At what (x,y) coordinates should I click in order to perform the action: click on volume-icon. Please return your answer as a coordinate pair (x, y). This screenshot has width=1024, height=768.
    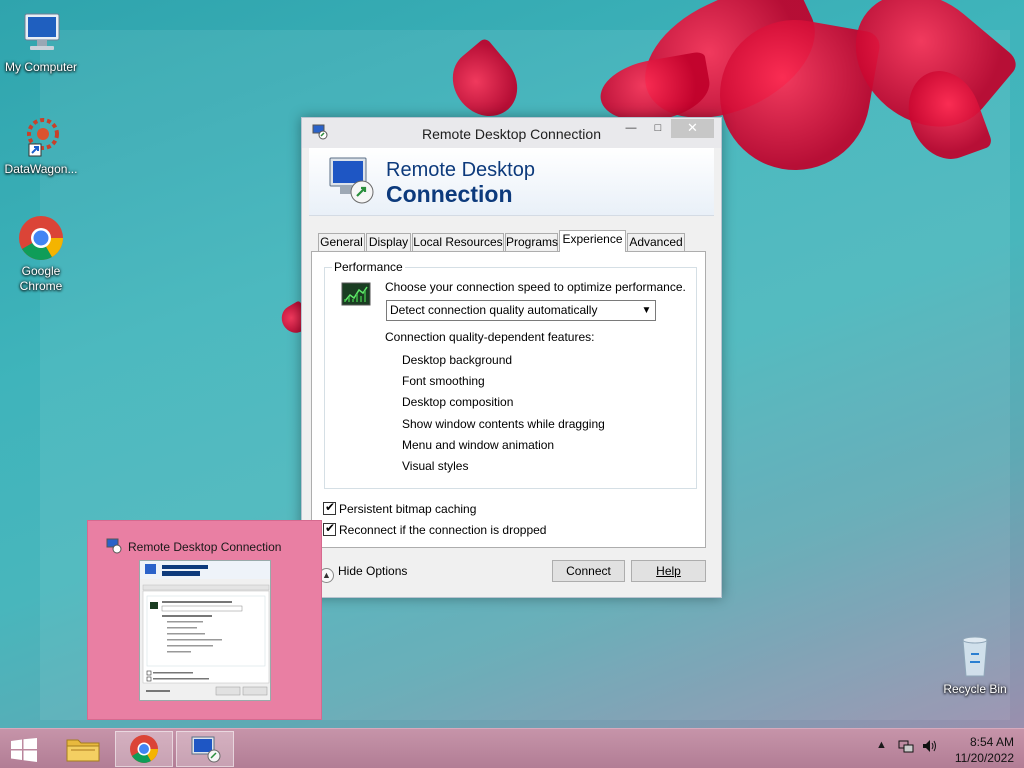
    Looking at the image, I should click on (930, 747).